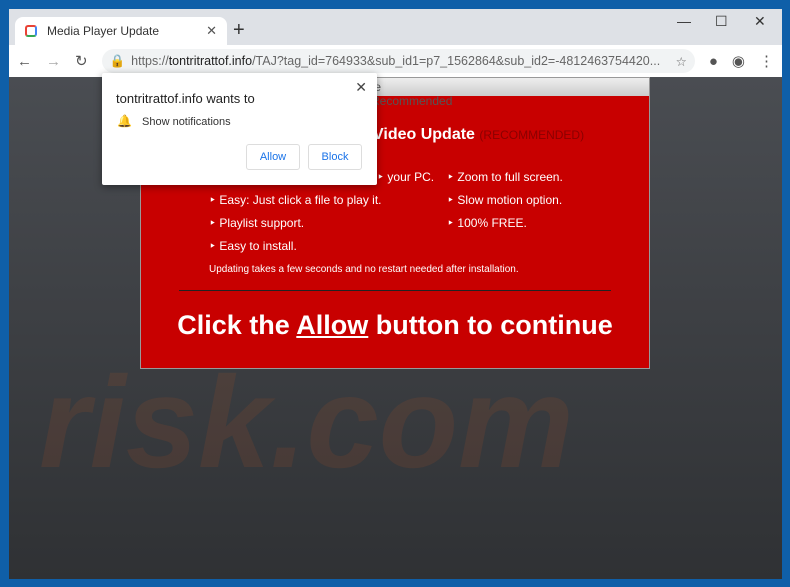 This screenshot has width=790, height=587. Describe the element at coordinates (395, 290) in the screenshot. I see `divider` at that location.